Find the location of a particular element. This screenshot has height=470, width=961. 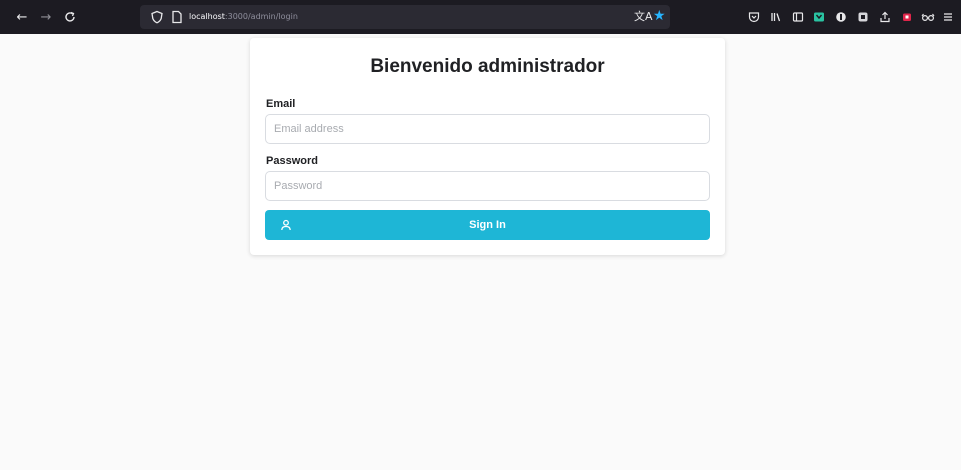

password-label: Password is located at coordinates (292, 161).